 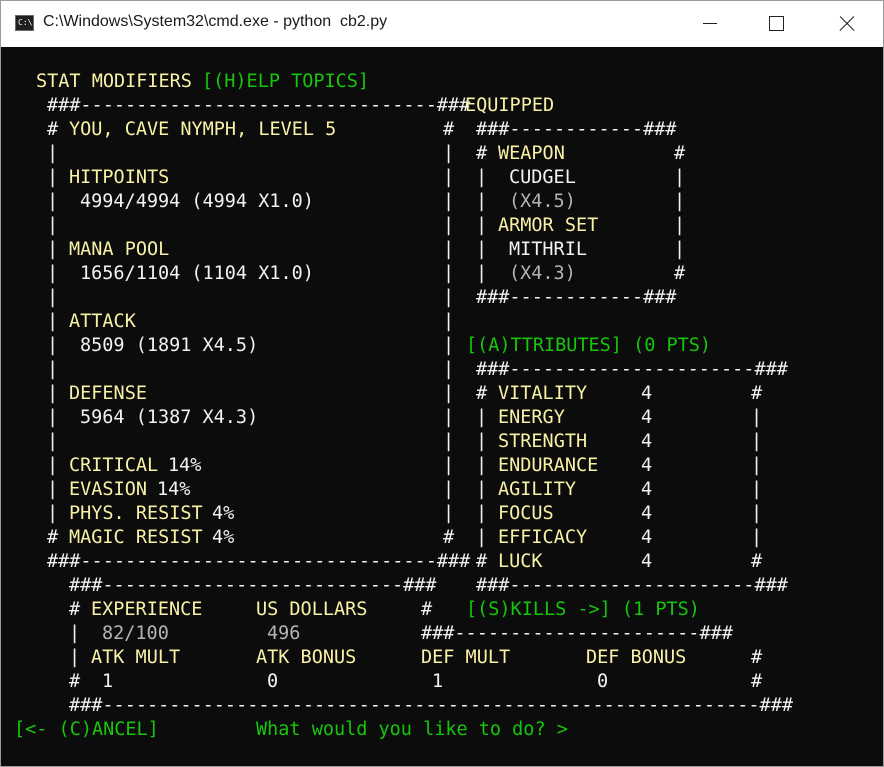 What do you see at coordinates (412, 730) in the screenshot?
I see `command-prompt: What would you like to do? >` at bounding box center [412, 730].